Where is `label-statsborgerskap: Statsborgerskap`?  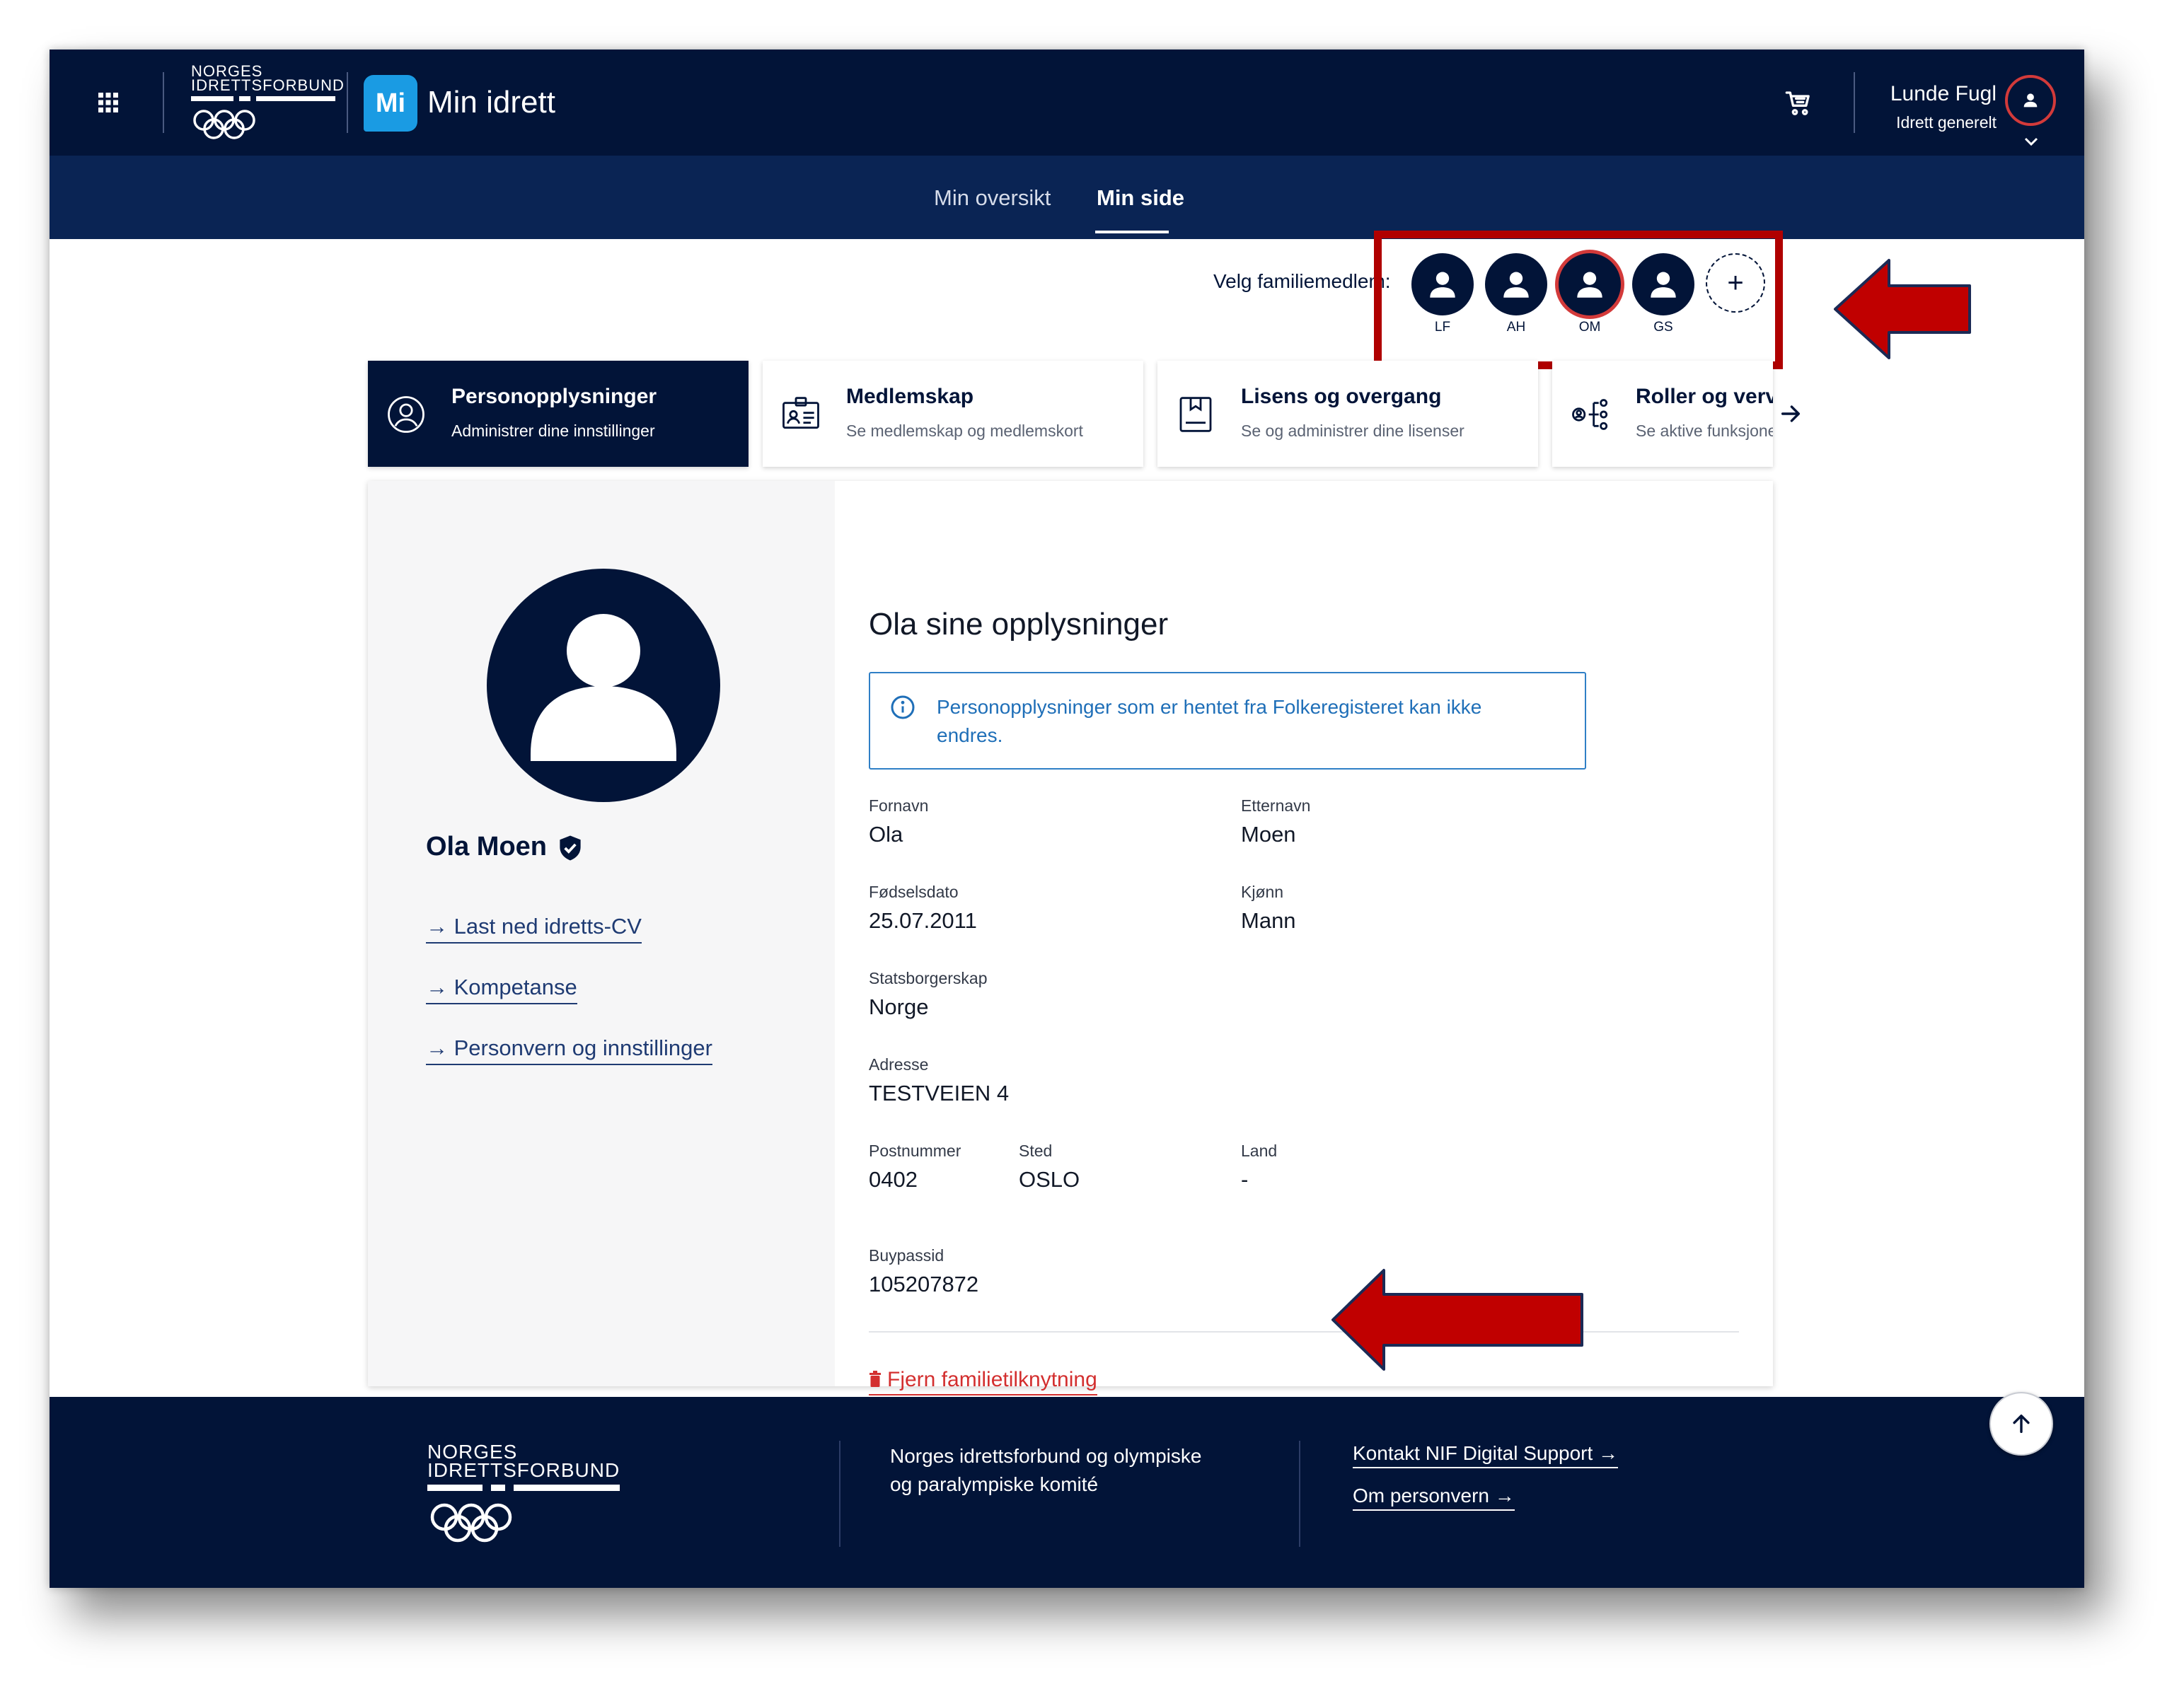
label-statsborgerskap: Statsborgerskap is located at coordinates (929, 978).